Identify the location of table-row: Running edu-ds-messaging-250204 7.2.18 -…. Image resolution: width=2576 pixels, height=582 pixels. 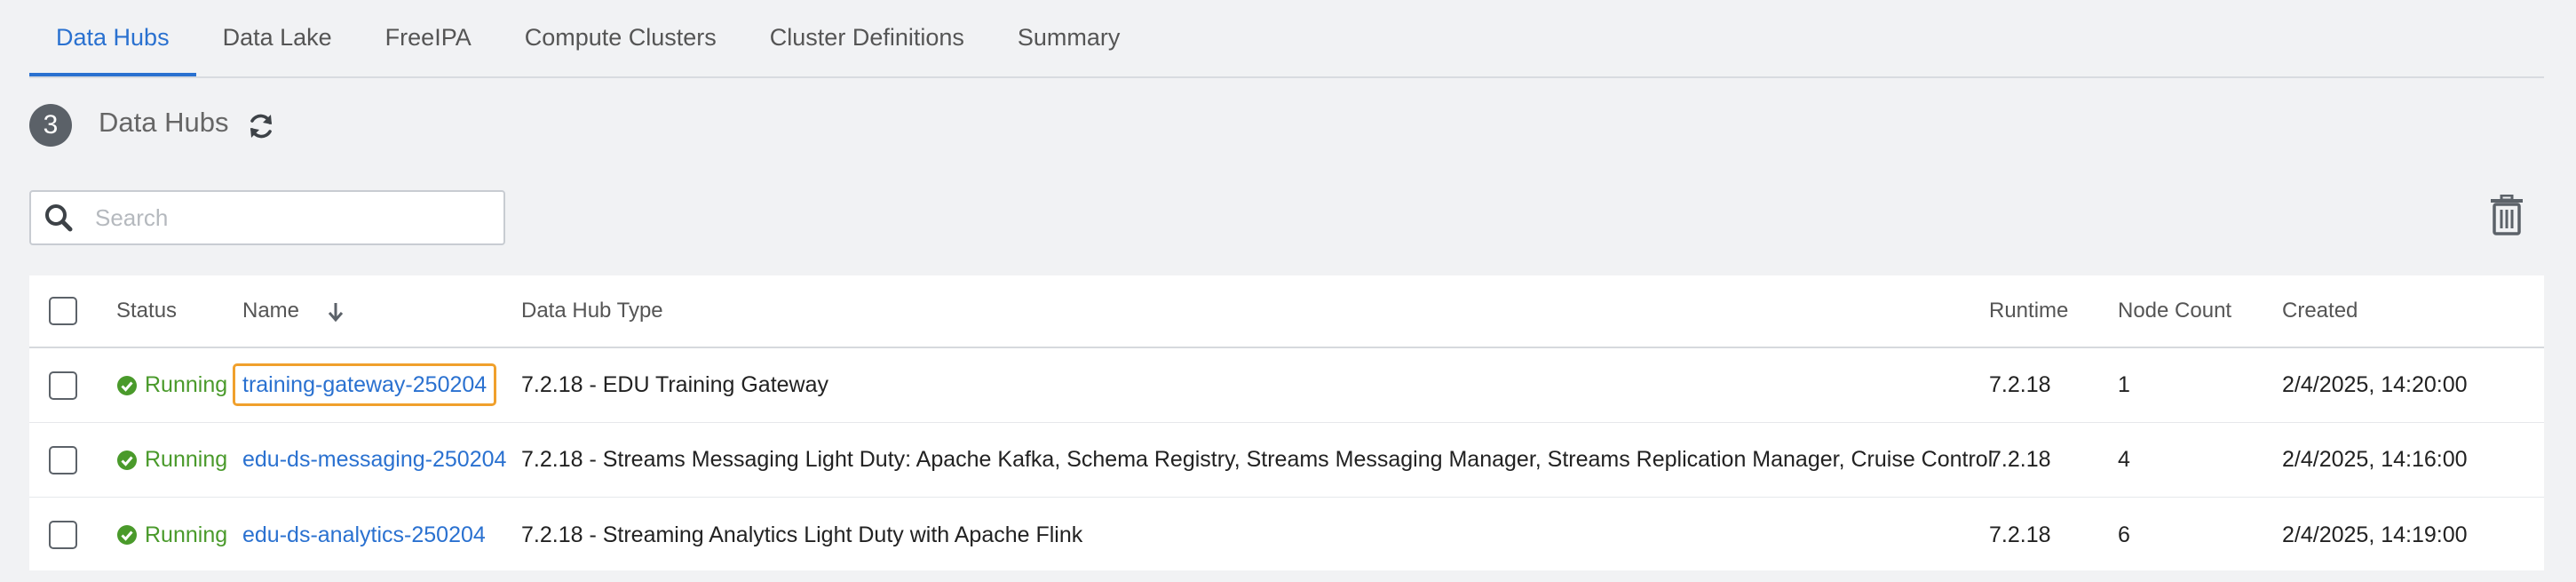
(1287, 460).